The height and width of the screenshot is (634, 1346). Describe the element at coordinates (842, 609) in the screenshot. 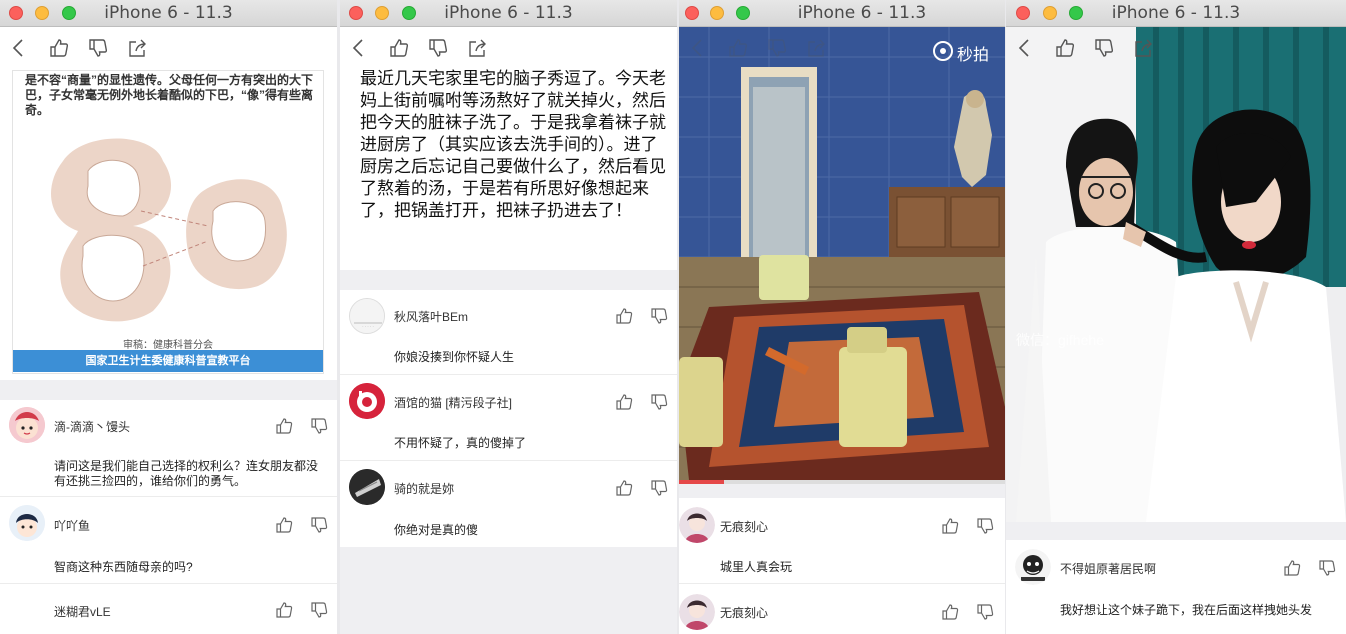

I see `comment-item: 无痕刻心` at that location.